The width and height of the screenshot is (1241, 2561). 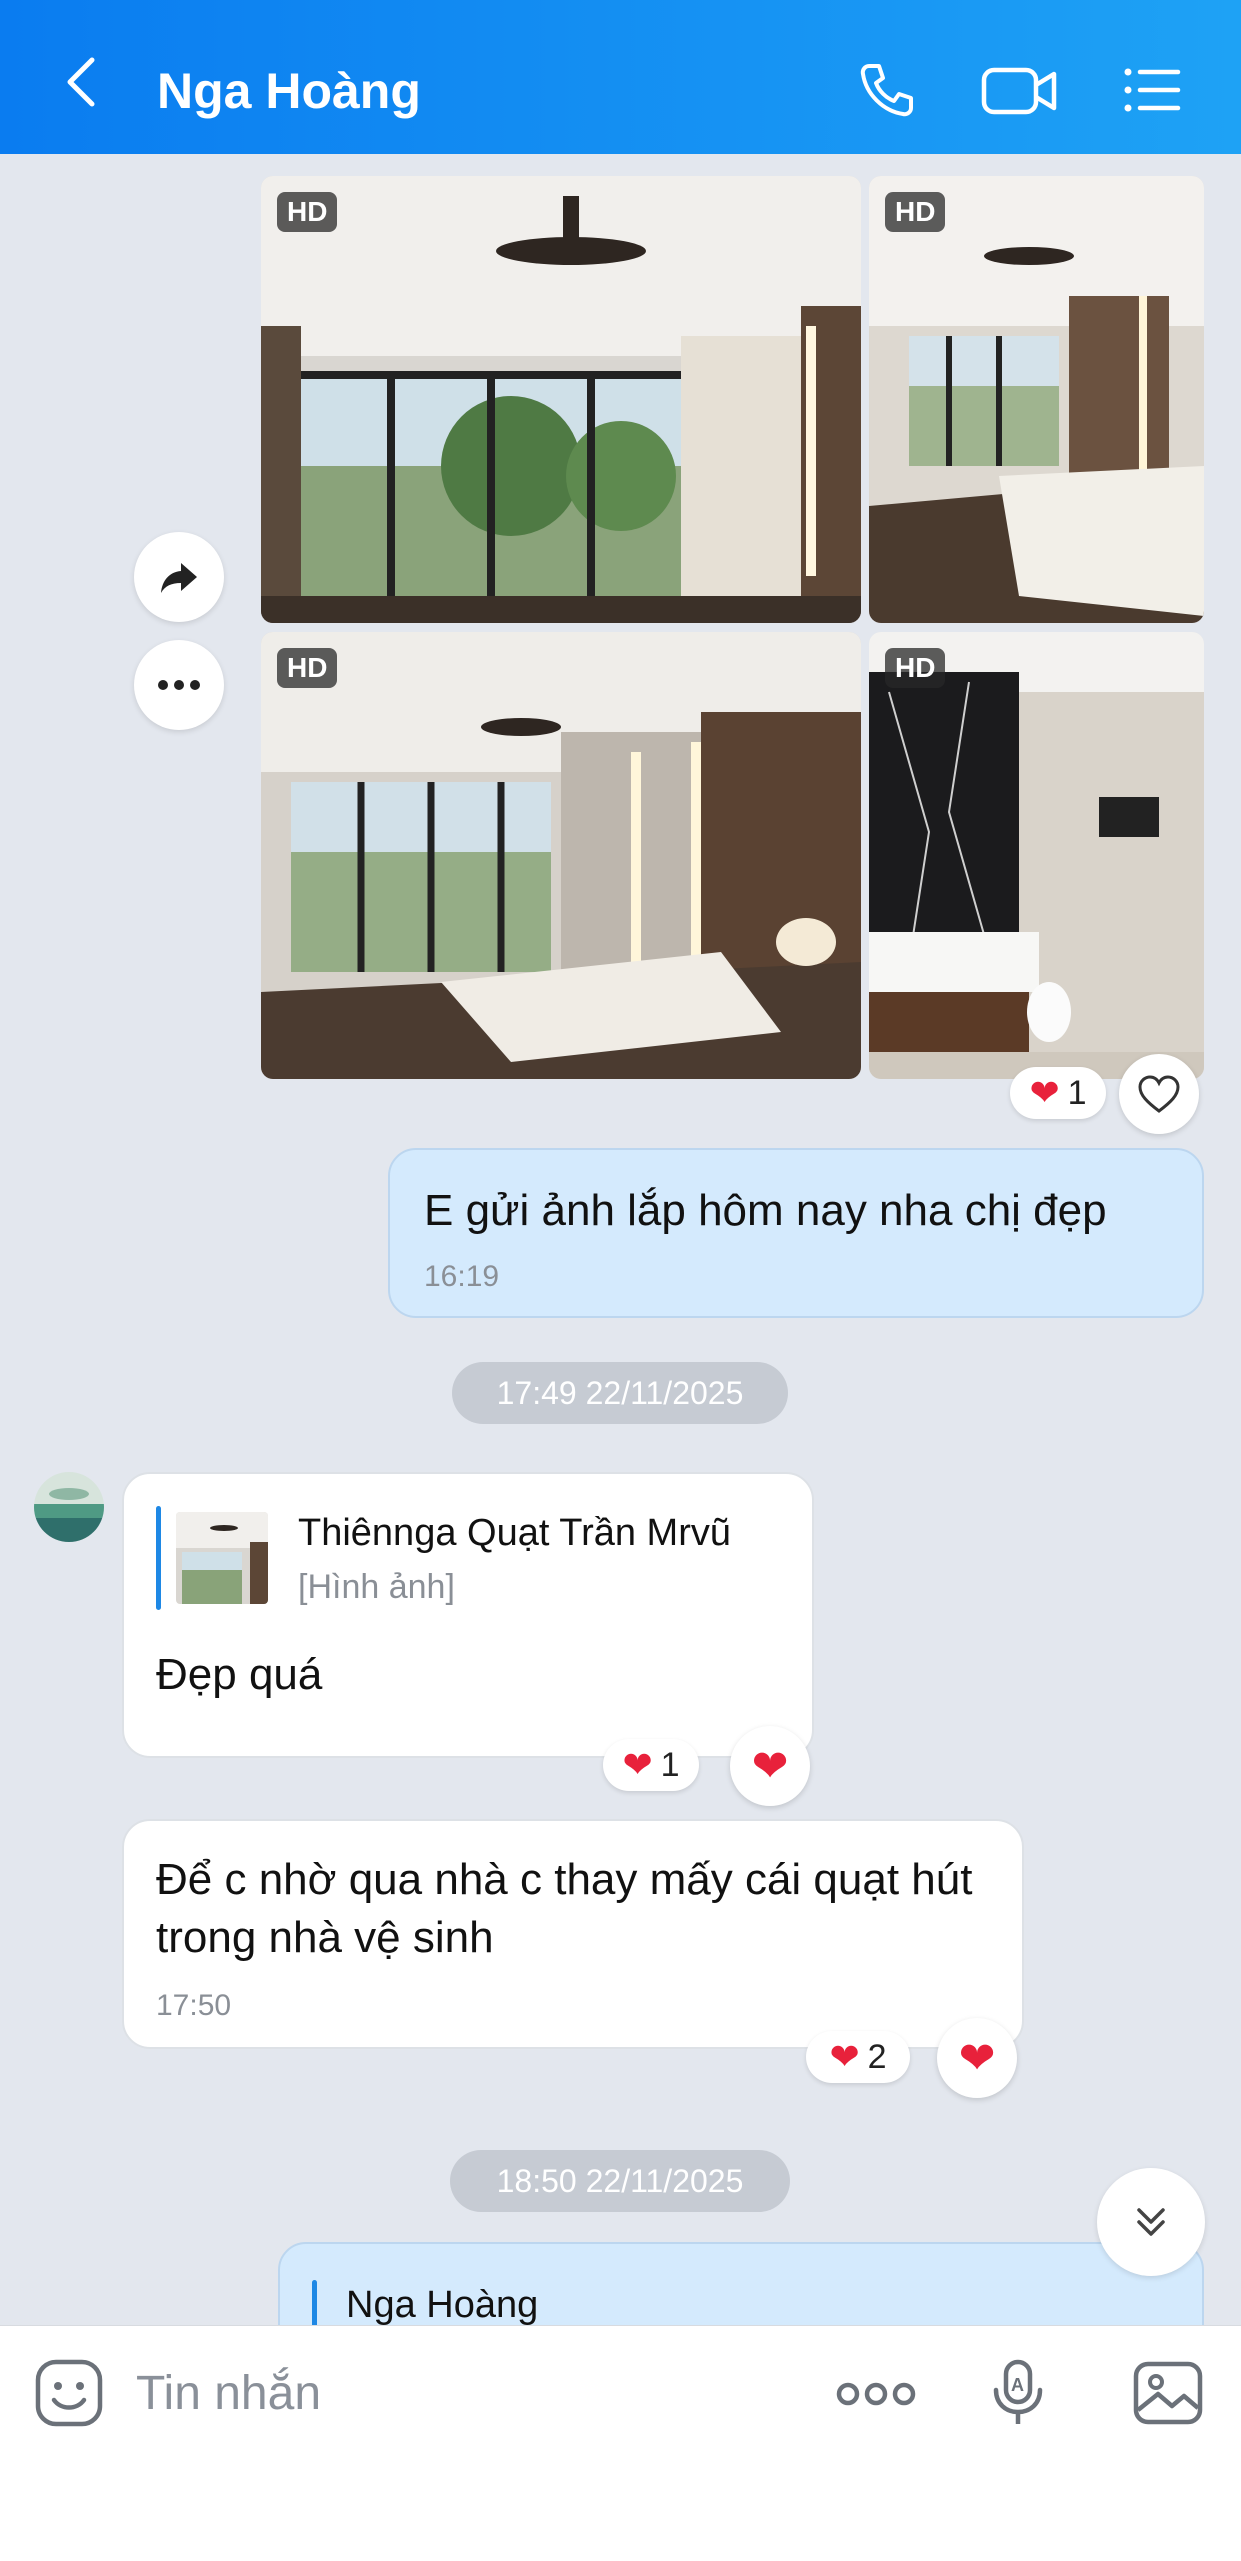 What do you see at coordinates (876, 2394) in the screenshot?
I see `more-icon` at bounding box center [876, 2394].